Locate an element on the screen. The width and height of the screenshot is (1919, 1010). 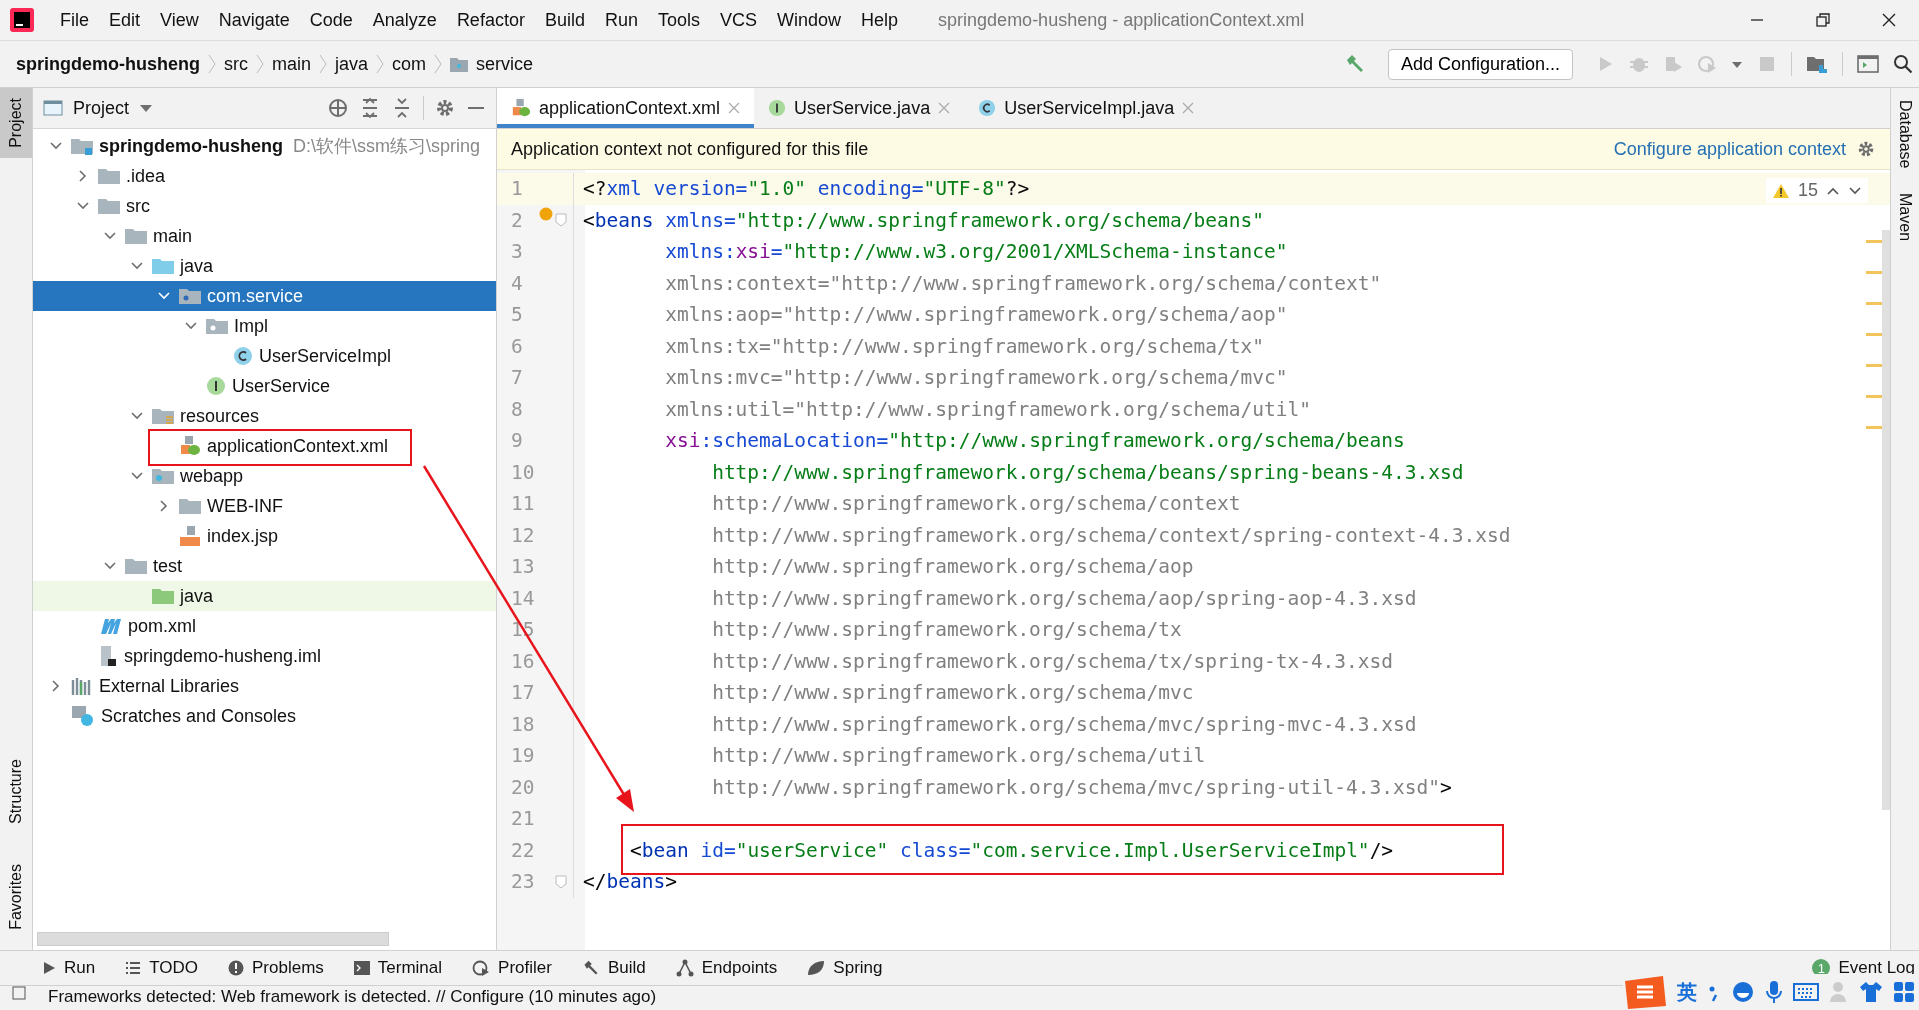
tool-window-tab: Maven is located at coordinates (1905, 216).